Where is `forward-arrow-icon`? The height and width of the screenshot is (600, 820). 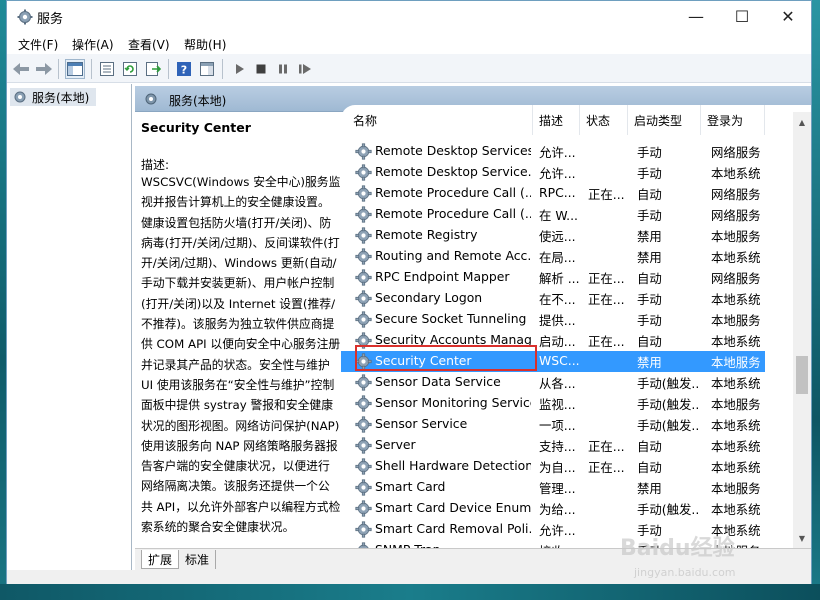 forward-arrow-icon is located at coordinates (44, 69).